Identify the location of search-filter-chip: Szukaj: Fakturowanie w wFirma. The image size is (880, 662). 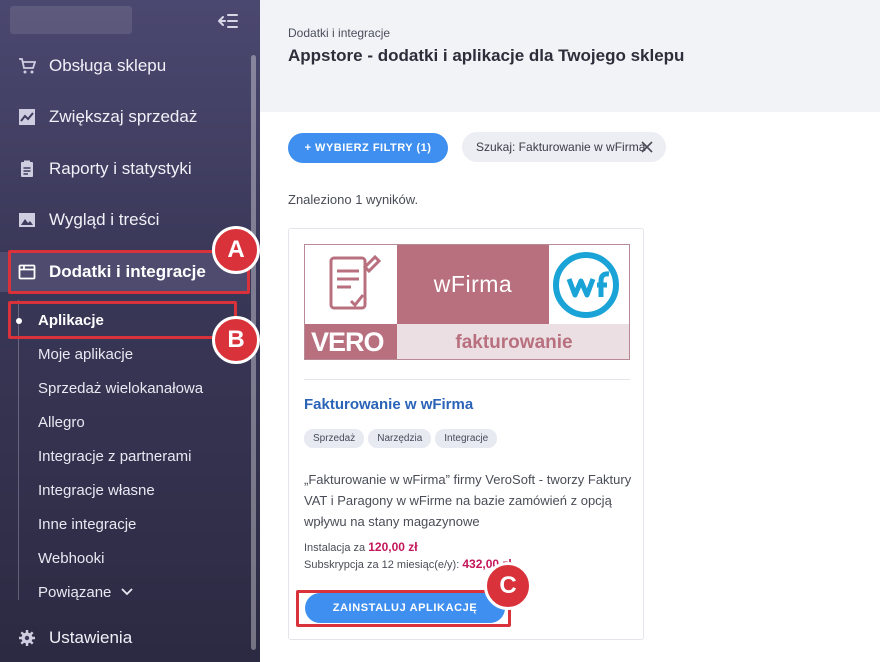
(564, 147).